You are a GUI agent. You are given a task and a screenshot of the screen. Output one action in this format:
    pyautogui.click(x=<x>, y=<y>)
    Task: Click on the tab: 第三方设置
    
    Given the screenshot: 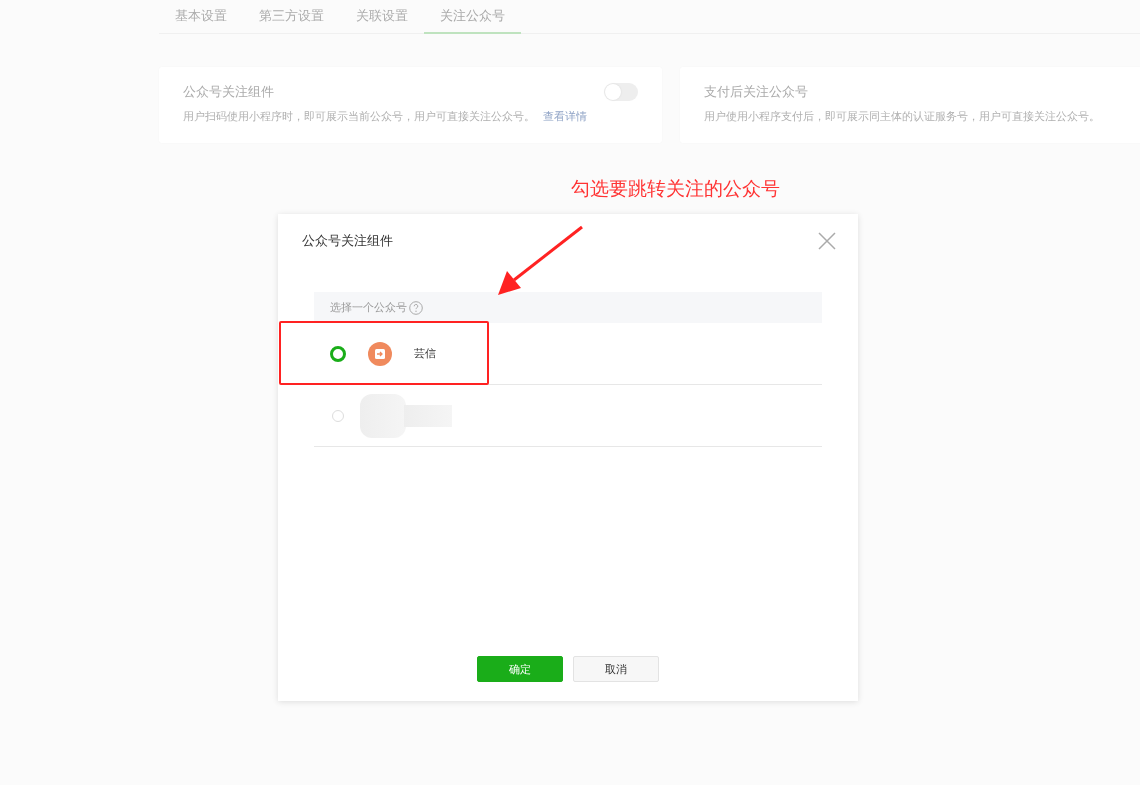 What is the action you would take?
    pyautogui.click(x=291, y=17)
    